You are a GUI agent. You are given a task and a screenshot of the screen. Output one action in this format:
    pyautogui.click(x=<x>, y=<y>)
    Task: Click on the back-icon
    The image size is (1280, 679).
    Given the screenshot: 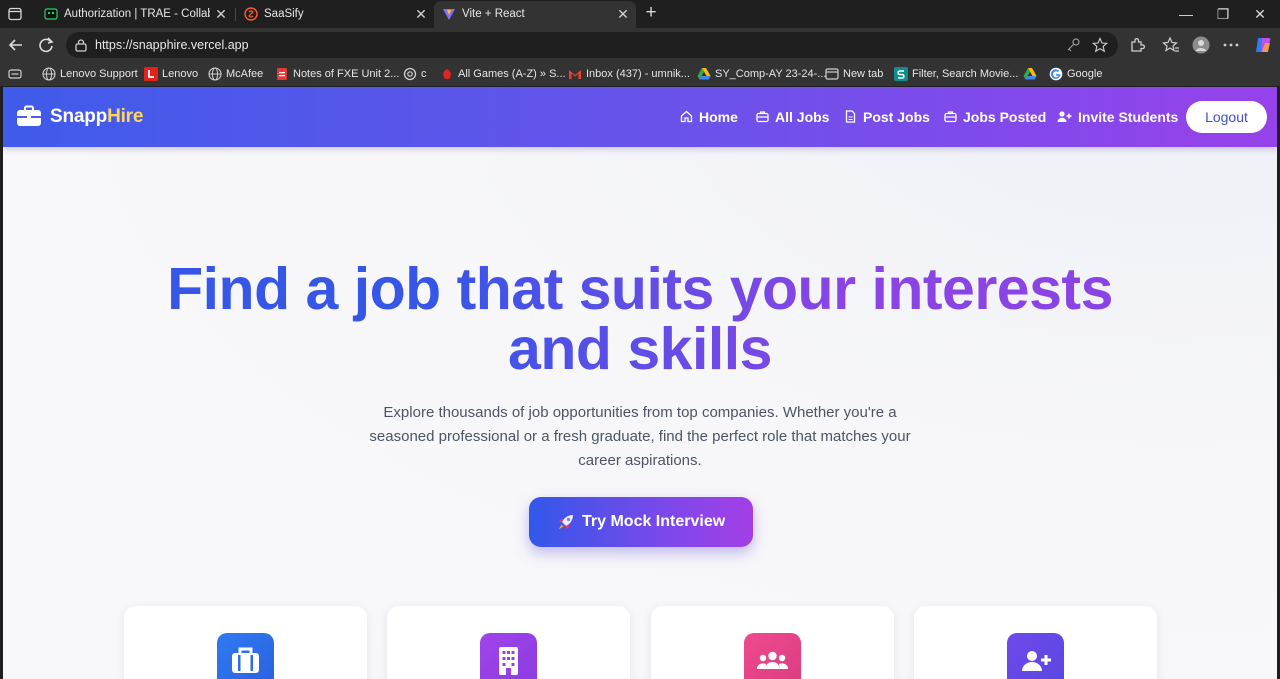 What is the action you would take?
    pyautogui.click(x=16, y=45)
    